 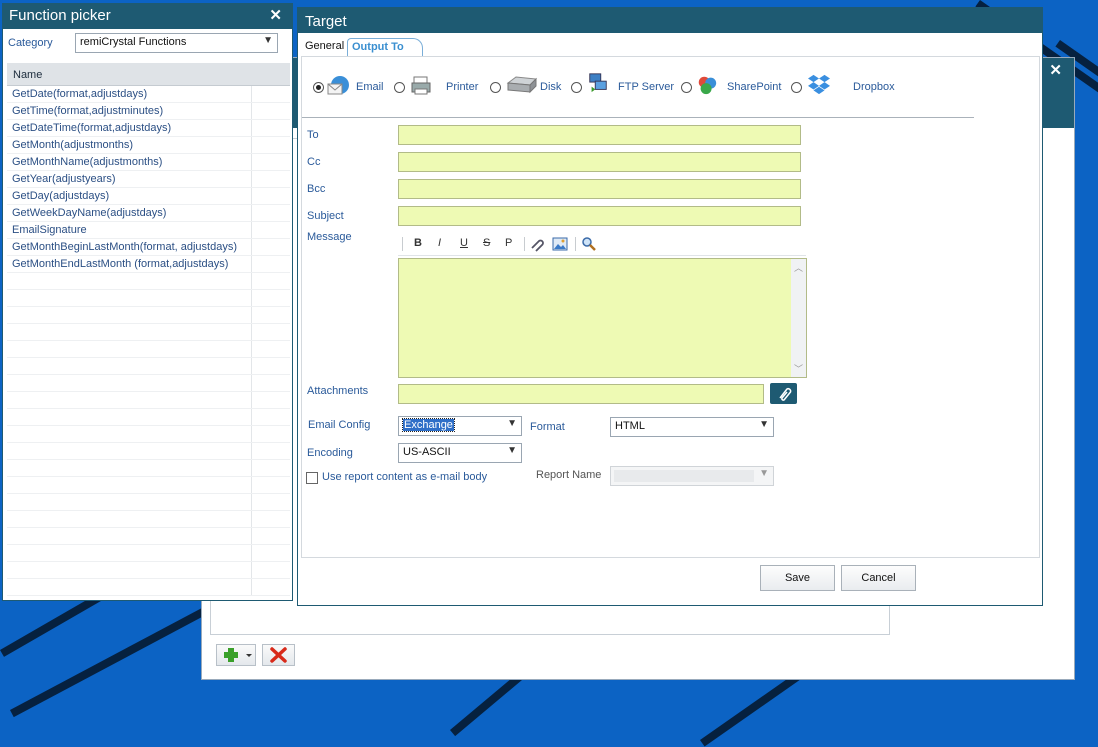 What do you see at coordinates (796, 87) in the screenshot?
I see `dropbox-radio` at bounding box center [796, 87].